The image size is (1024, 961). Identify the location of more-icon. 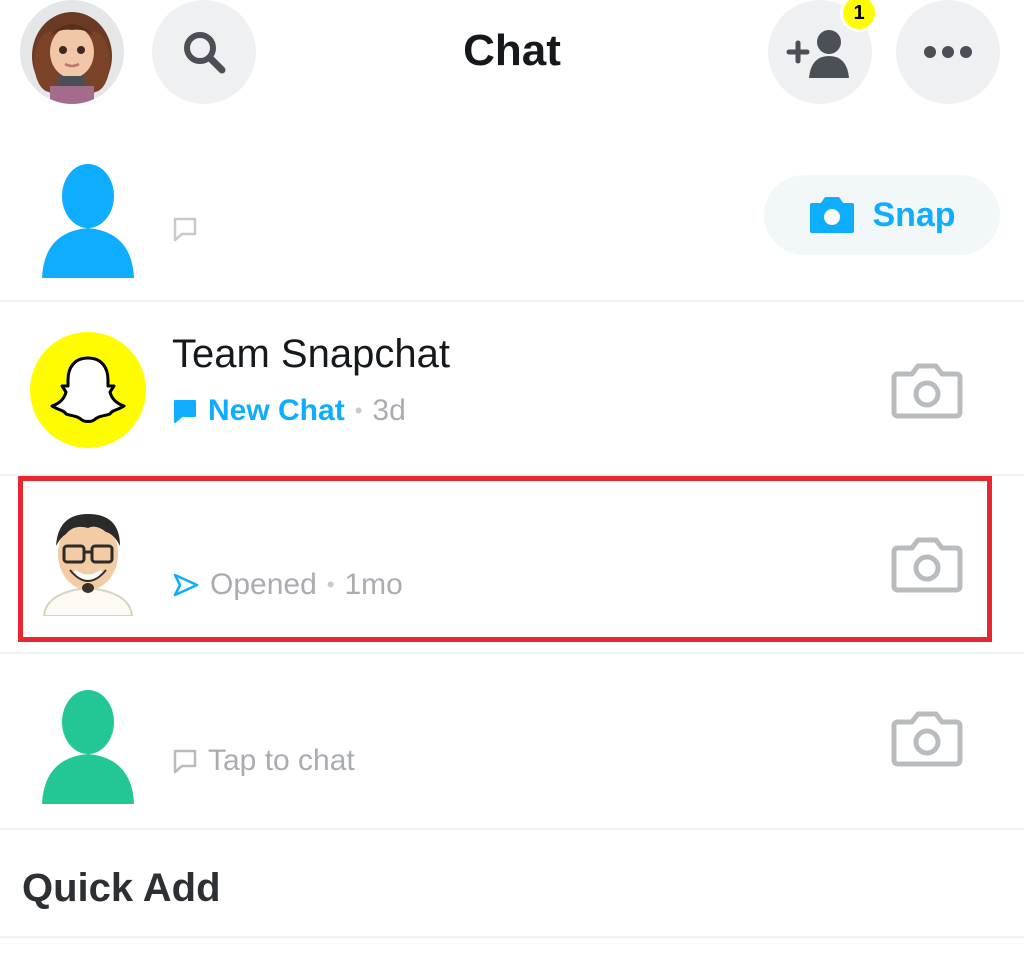
(948, 52).